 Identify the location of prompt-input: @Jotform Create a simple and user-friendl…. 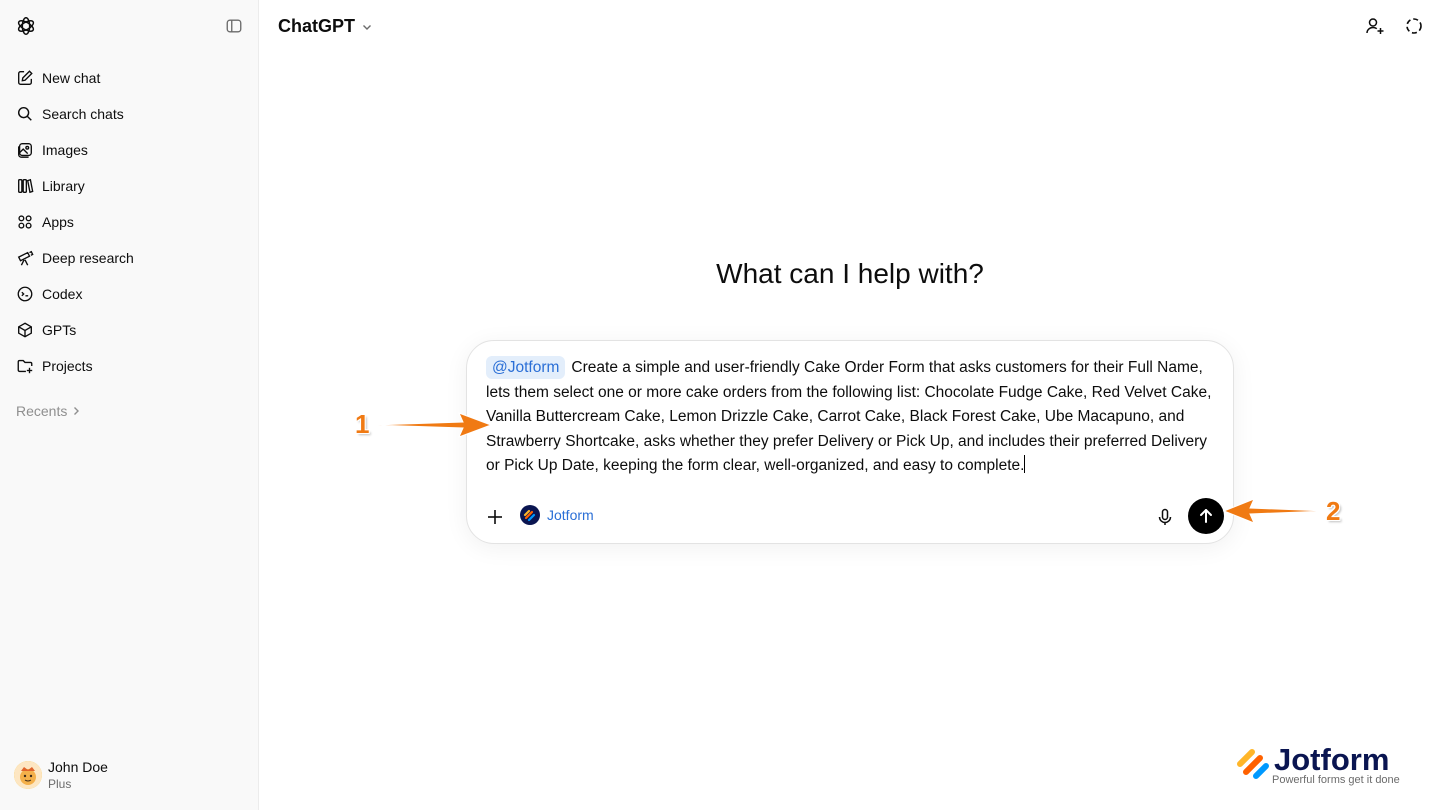
(851, 417).